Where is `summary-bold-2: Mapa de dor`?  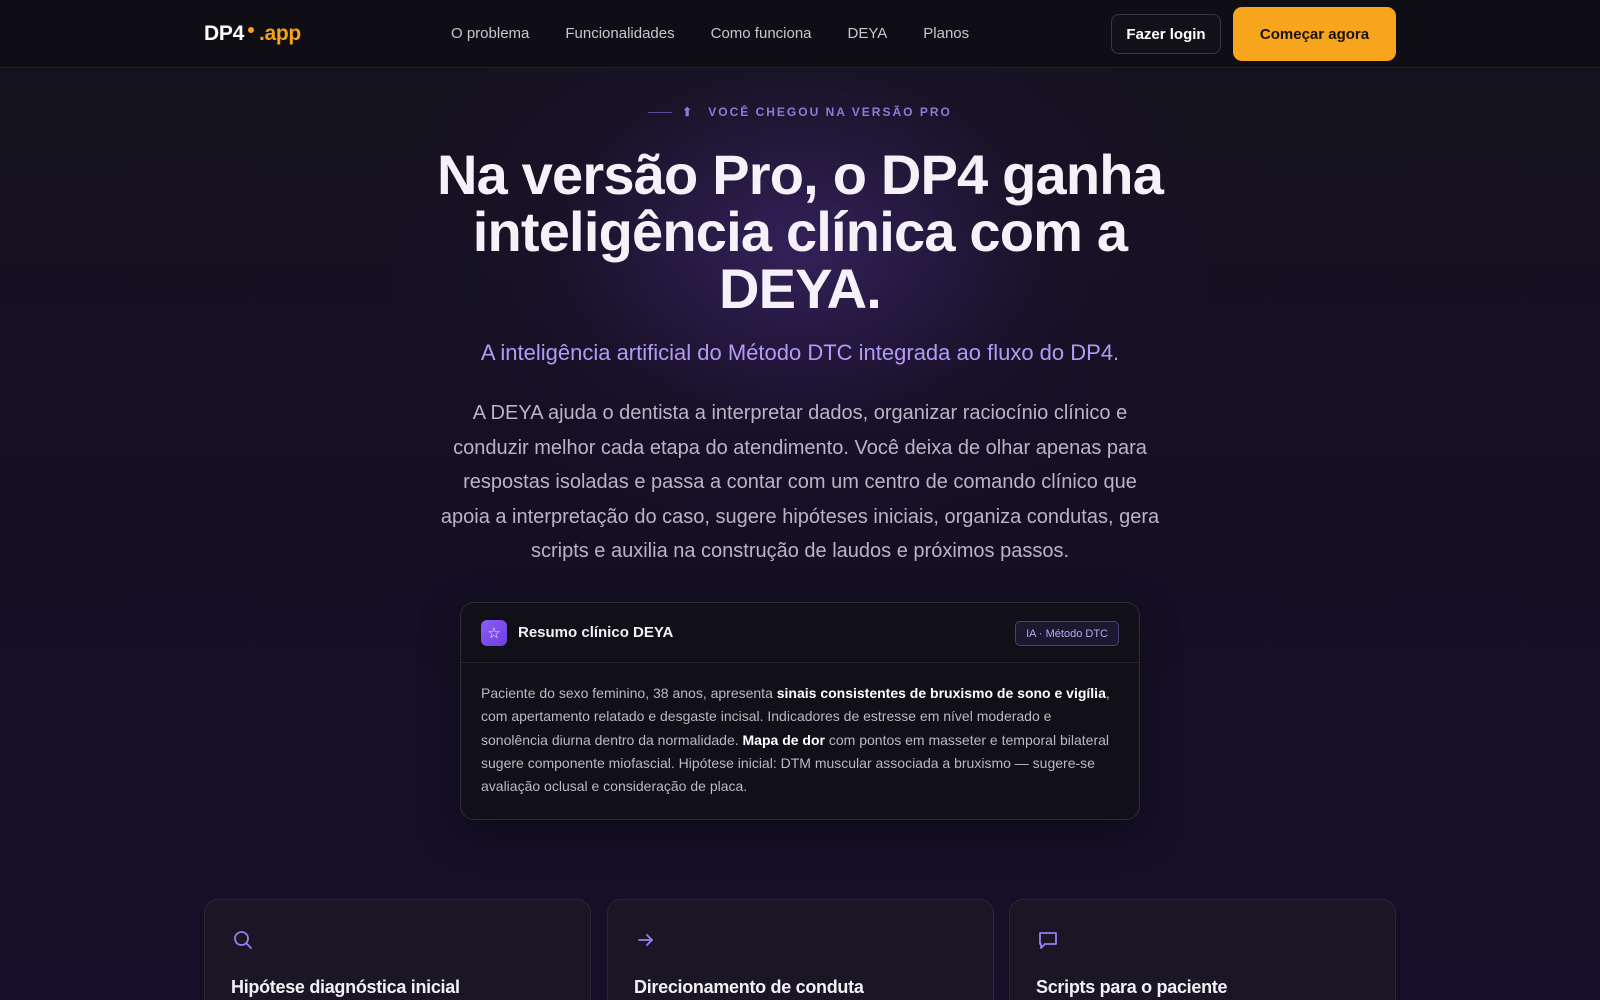 summary-bold-2: Mapa de dor is located at coordinates (783, 739).